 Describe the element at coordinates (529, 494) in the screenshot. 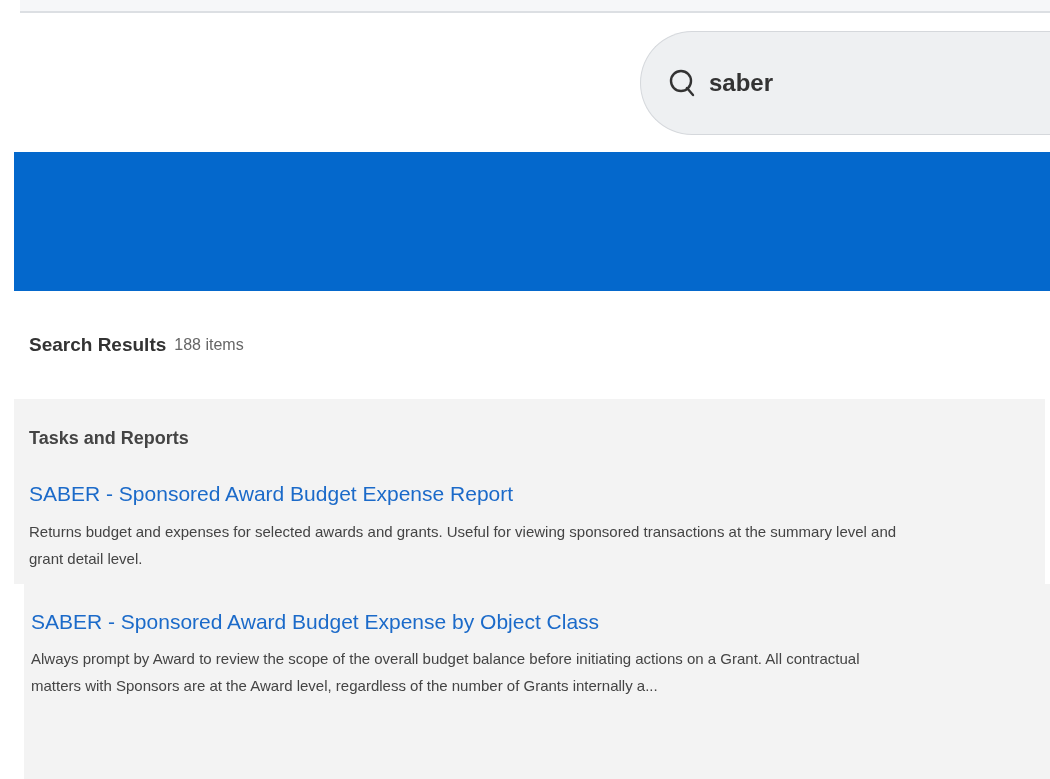

I see `result-link: SABER - Sponsored Award Budget Expense Report` at that location.